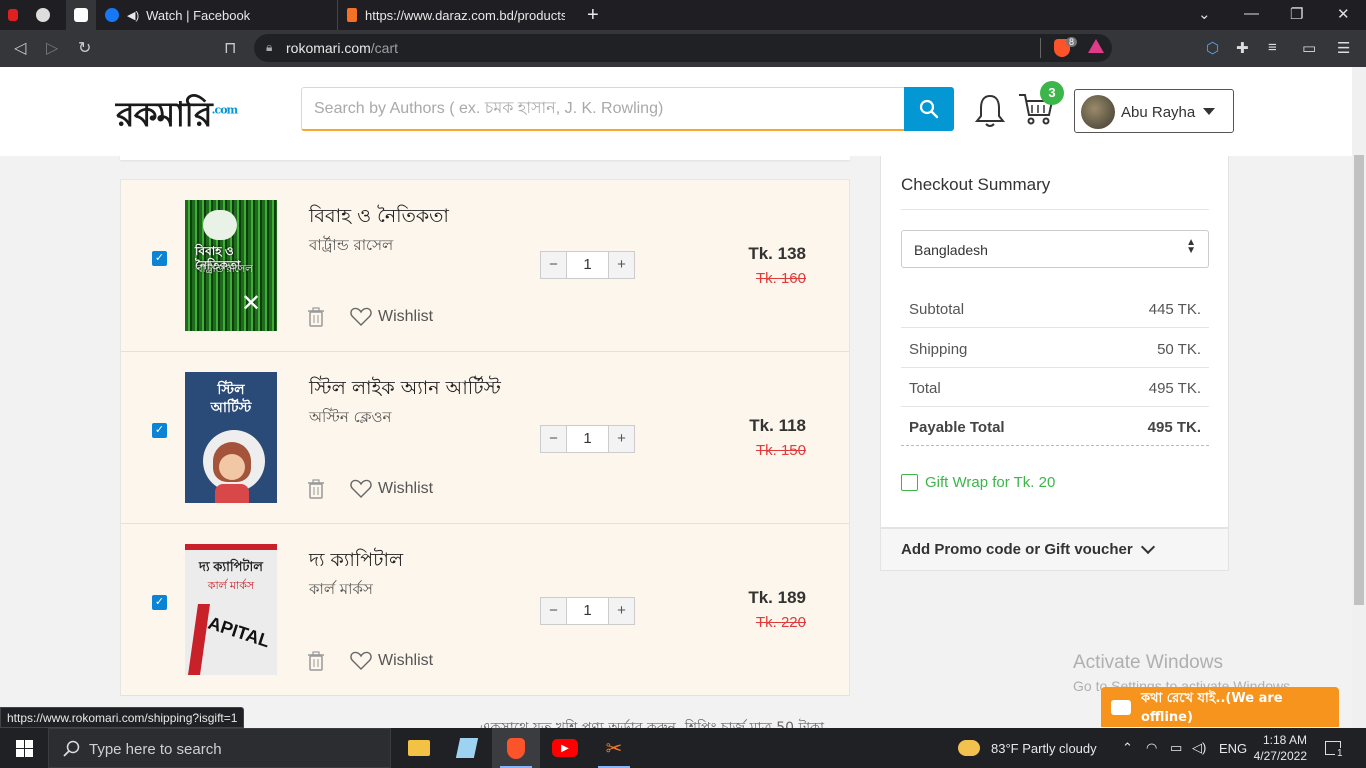 The width and height of the screenshot is (1366, 768). Describe the element at coordinates (406, 488) in the screenshot. I see `wishlist-label: Wishlist` at that location.